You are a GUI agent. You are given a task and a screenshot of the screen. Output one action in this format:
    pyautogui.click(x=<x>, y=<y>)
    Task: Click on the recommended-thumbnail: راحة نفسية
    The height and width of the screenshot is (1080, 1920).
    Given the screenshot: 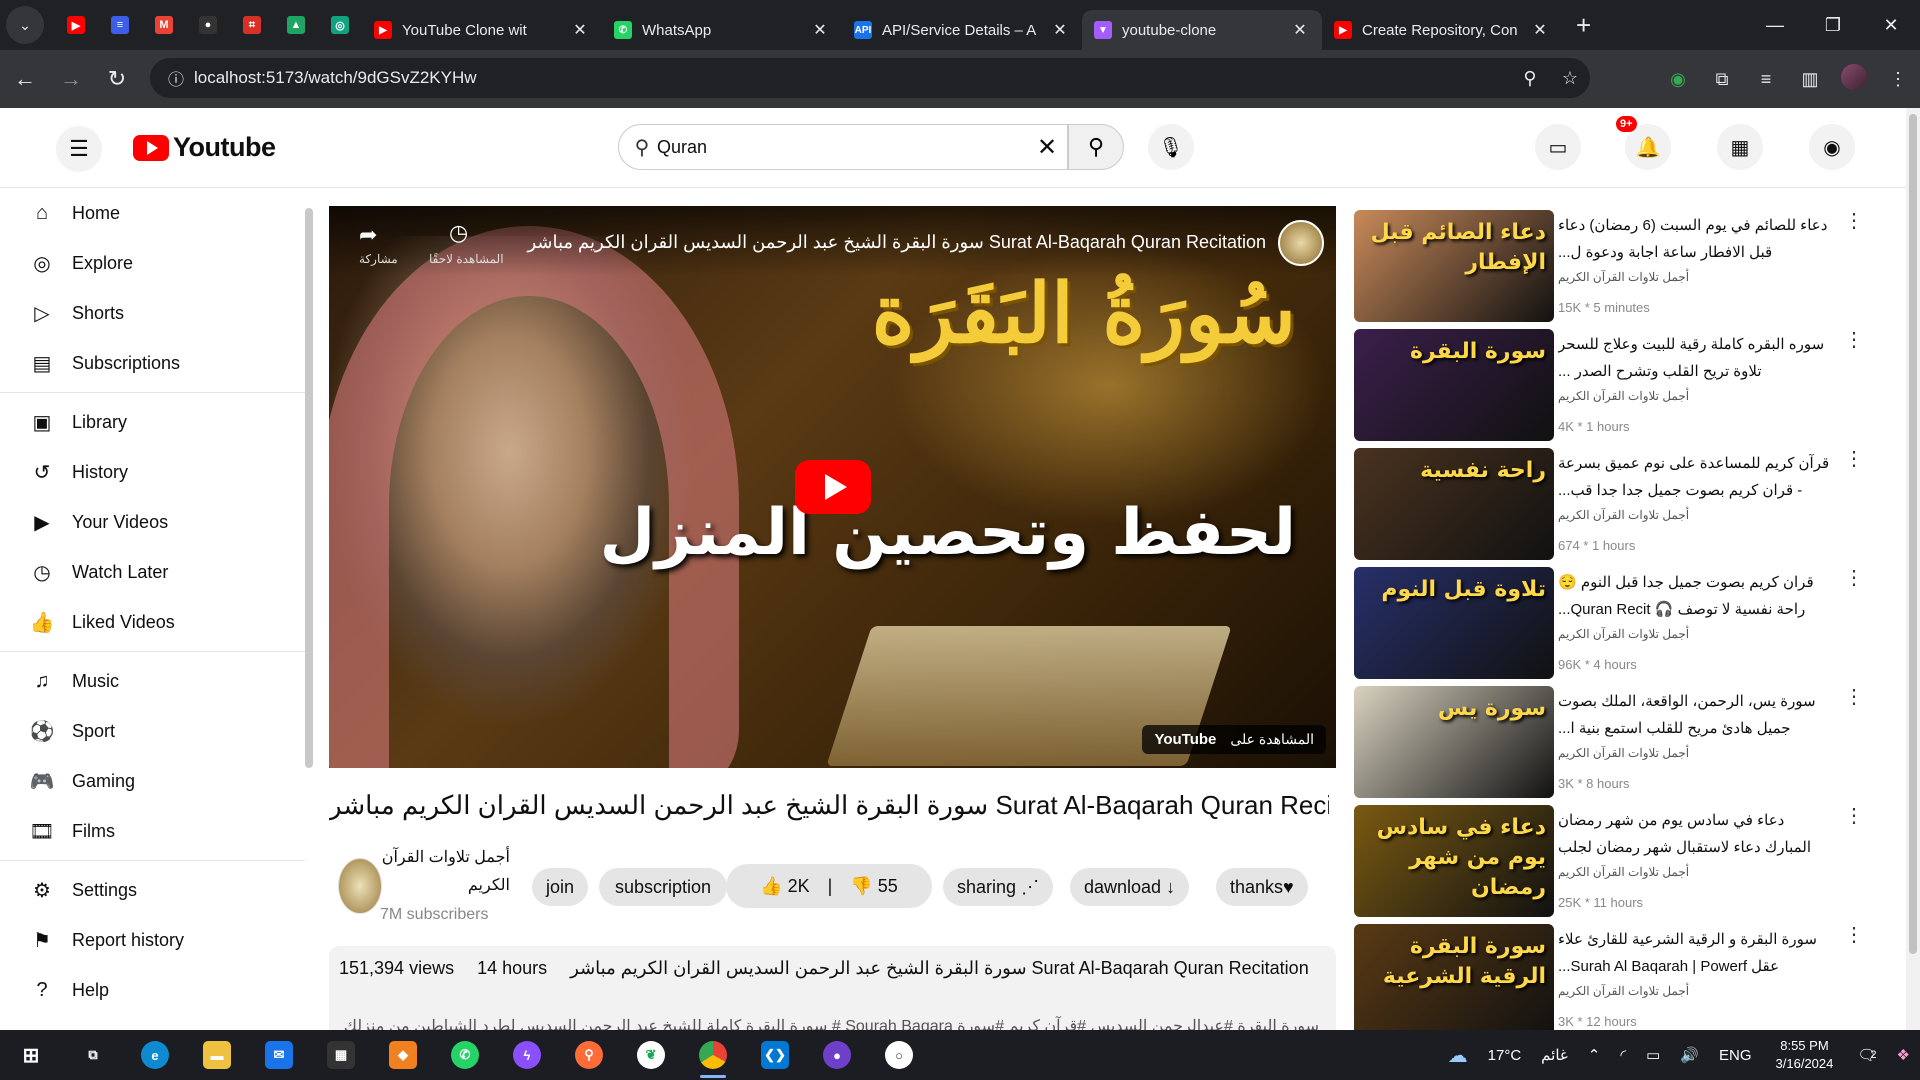 What is the action you would take?
    pyautogui.click(x=1454, y=504)
    